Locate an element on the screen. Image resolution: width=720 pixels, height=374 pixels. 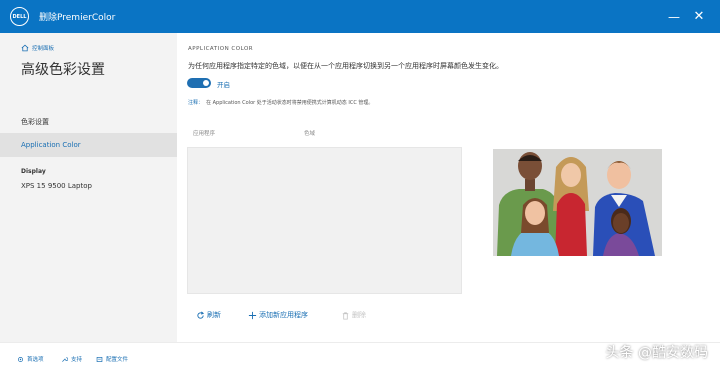
column-header-app: 应用程序 is located at coordinates (204, 134).